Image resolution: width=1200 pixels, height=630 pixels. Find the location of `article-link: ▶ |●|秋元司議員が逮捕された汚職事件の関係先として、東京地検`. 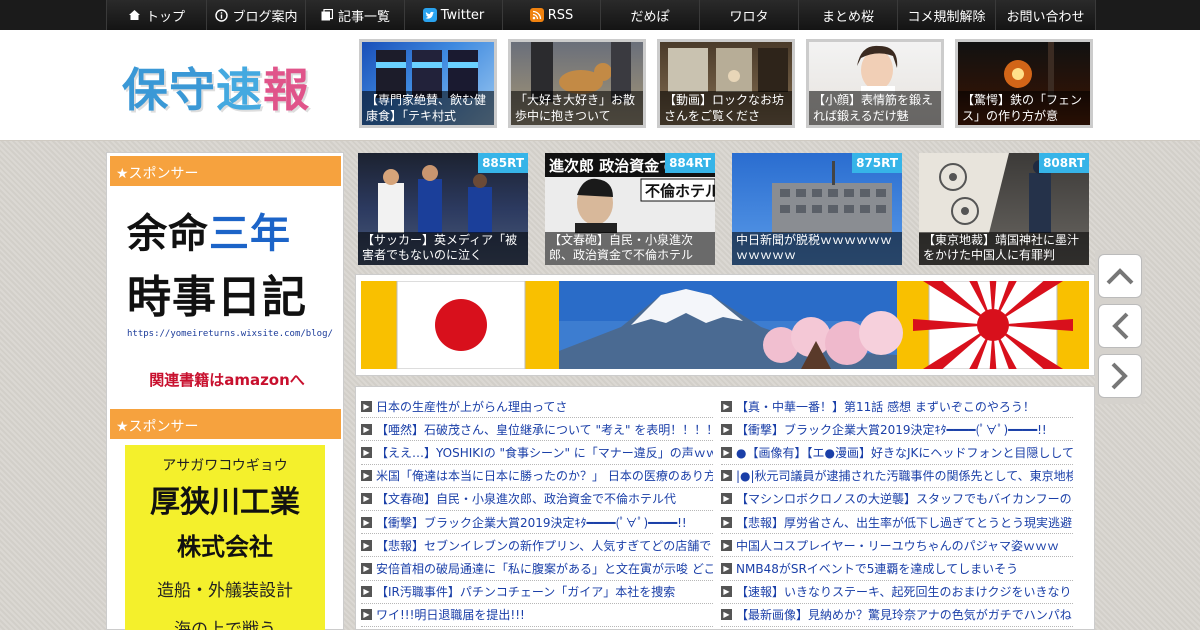

article-link: ▶ |●|秋元司議員が逮捕された汚職事件の関係先として、東京地検 is located at coordinates (897, 476).